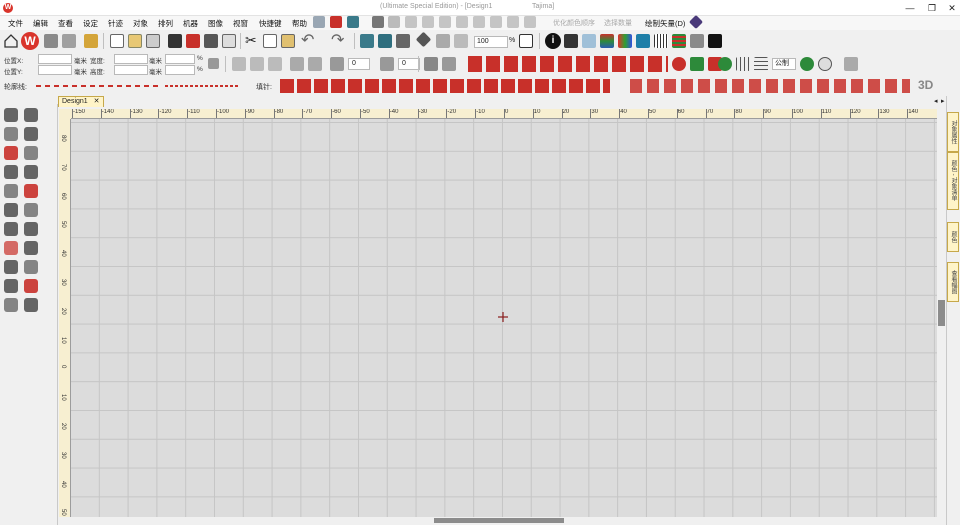 The width and height of the screenshot is (960, 525). I want to click on hexagon-icon, so click(11, 248).